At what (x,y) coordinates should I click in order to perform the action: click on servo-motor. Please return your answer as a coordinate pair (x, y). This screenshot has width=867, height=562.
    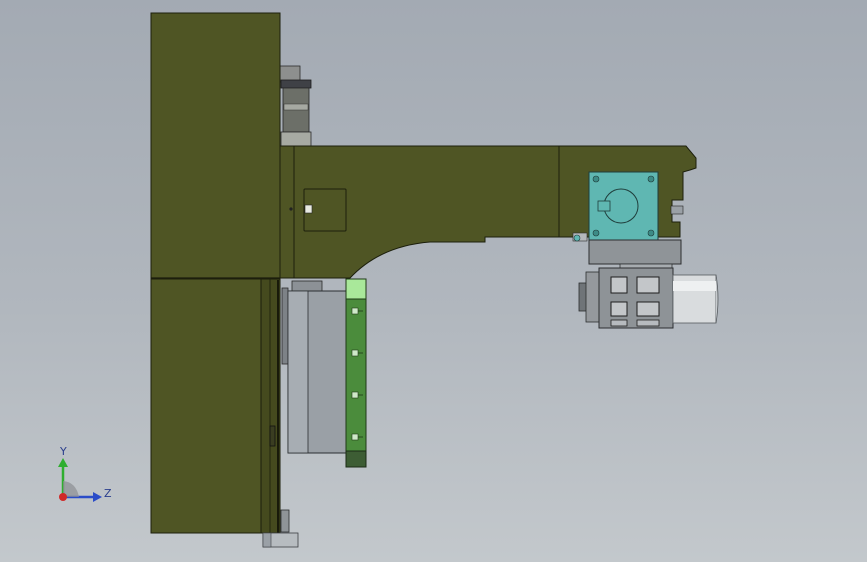
    Looking at the image, I should click on (648, 296).